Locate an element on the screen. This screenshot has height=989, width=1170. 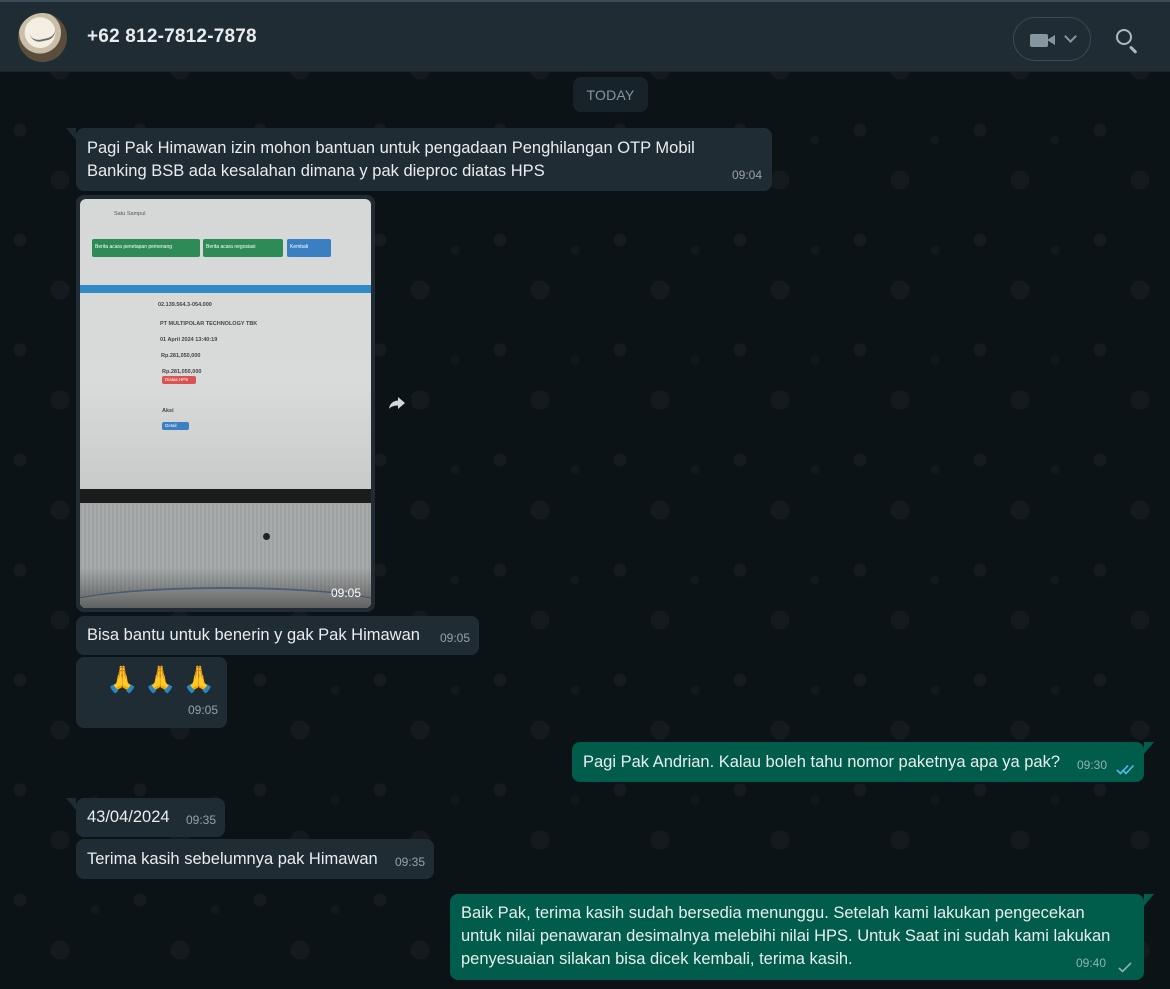
photo-button: Kembali is located at coordinates (309, 248).